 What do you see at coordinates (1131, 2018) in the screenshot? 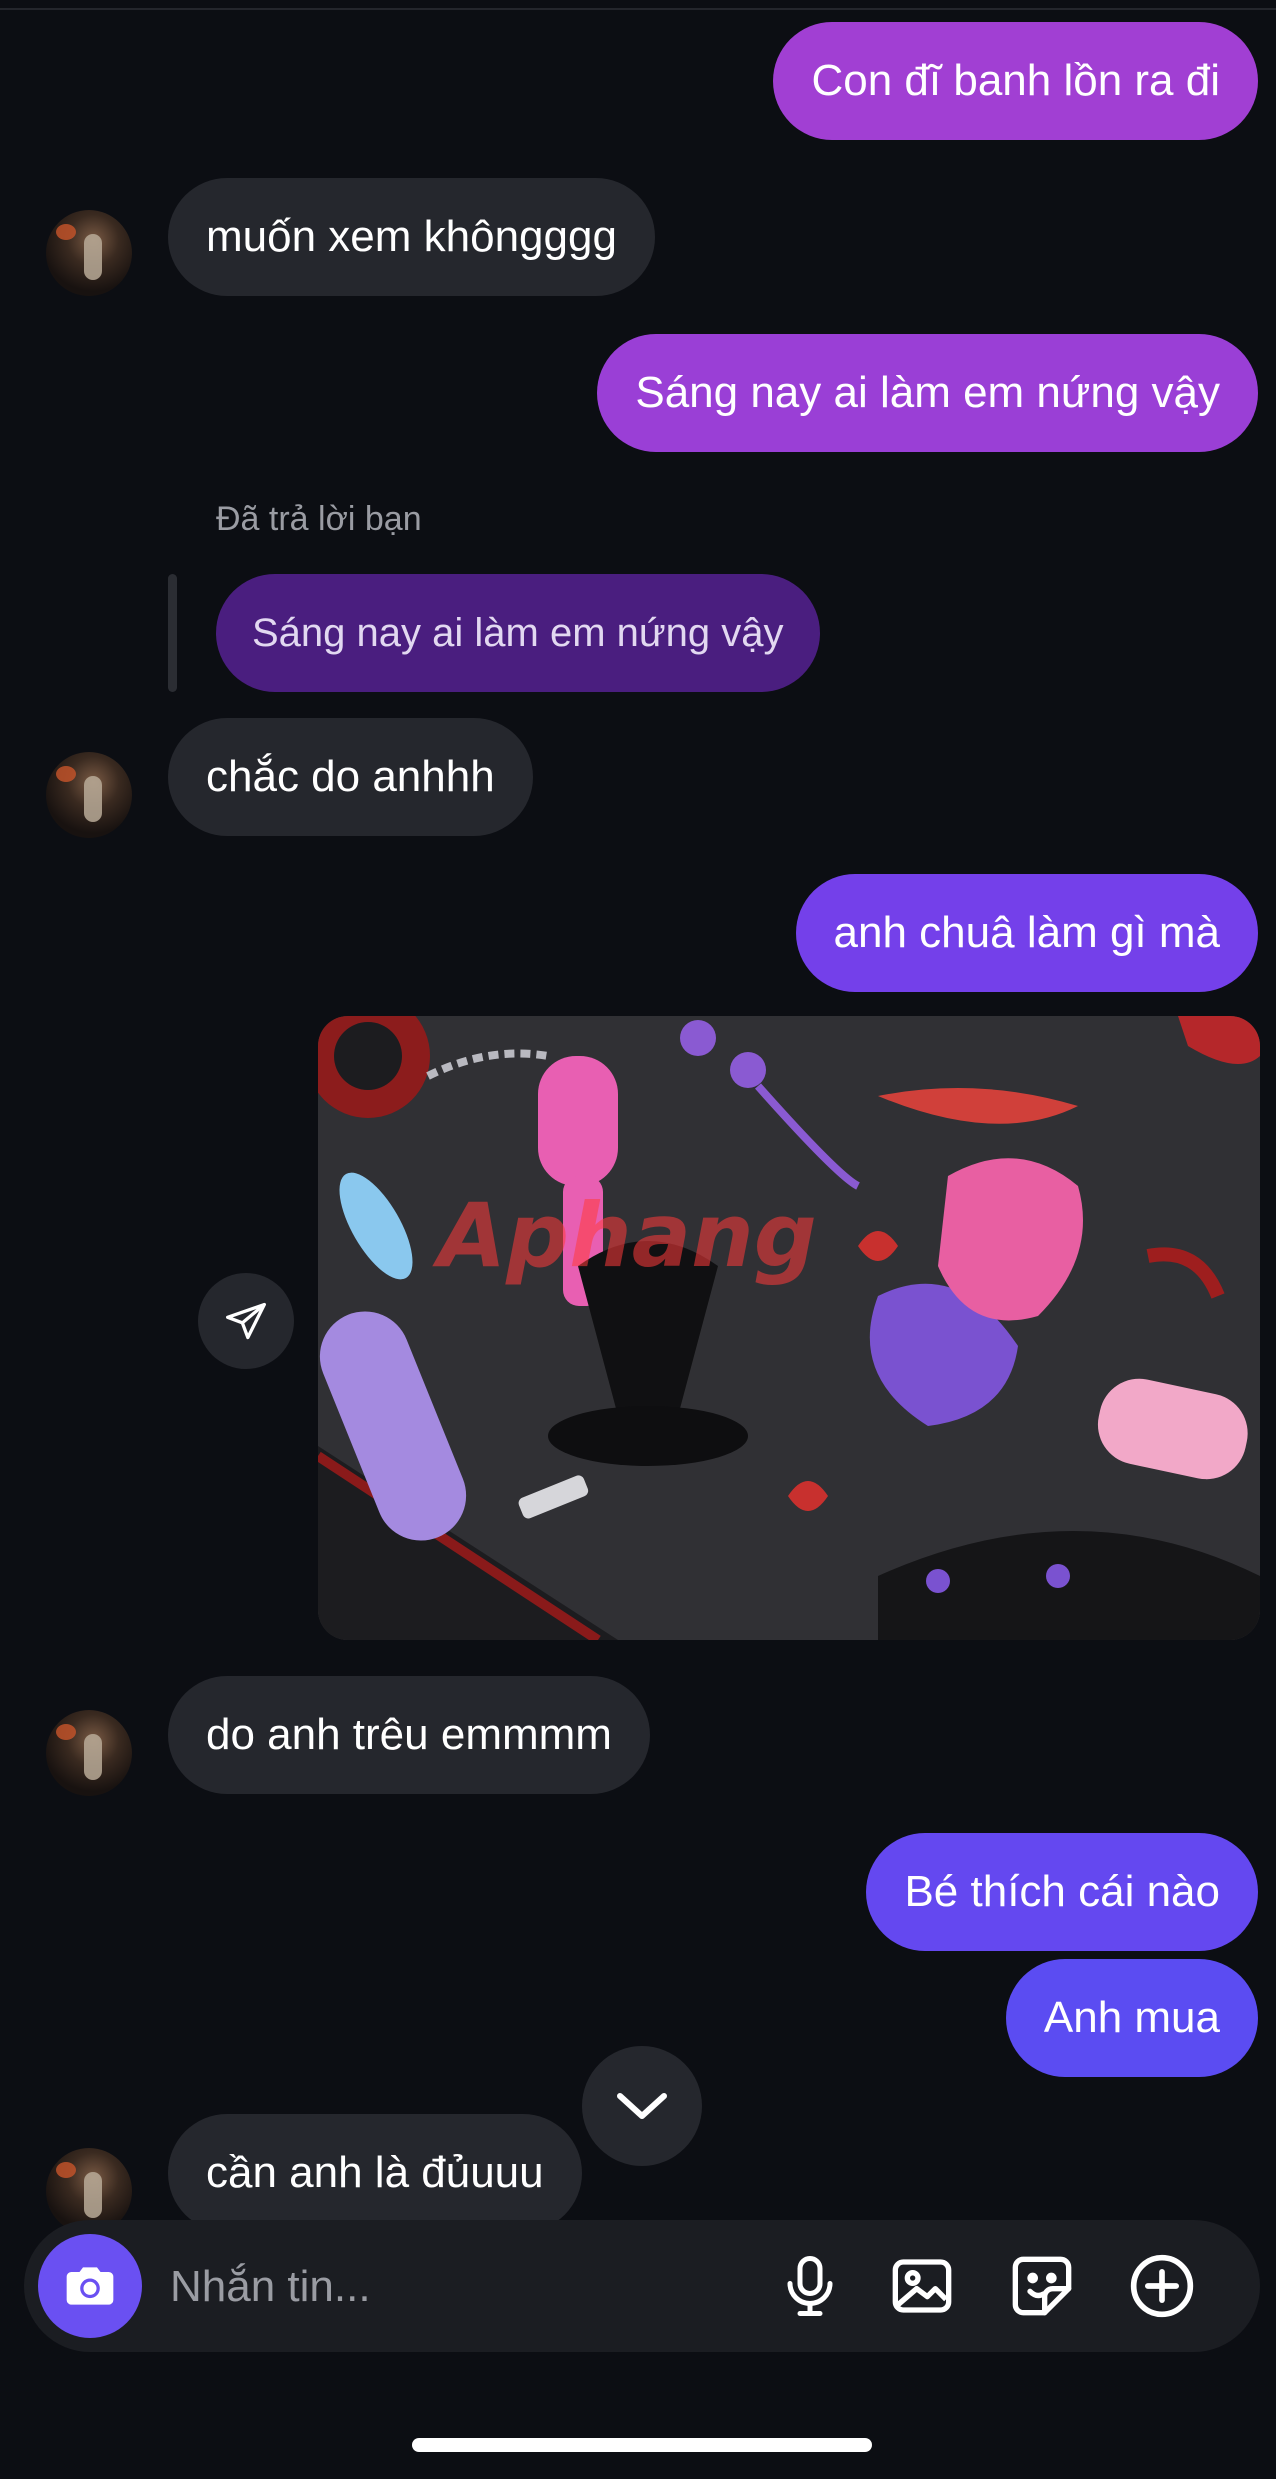
I see `outgoing-message: Anh mua` at bounding box center [1131, 2018].